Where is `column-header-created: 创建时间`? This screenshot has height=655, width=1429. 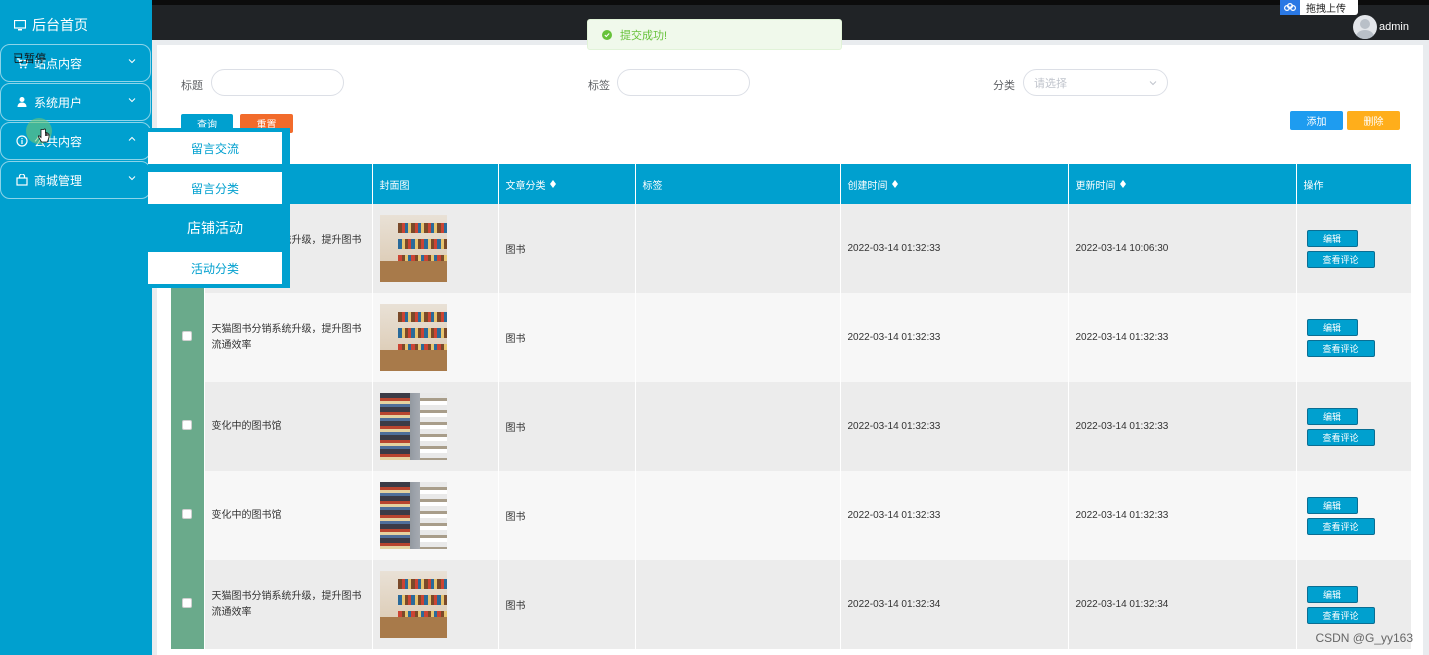
column-header-created: 创建时间 is located at coordinates (954, 184).